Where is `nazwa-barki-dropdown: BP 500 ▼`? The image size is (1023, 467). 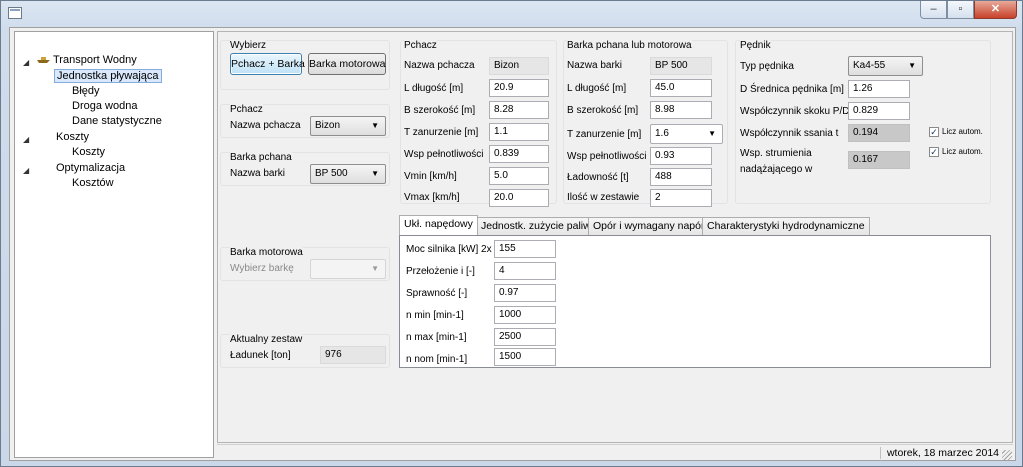 nazwa-barki-dropdown: BP 500 ▼ is located at coordinates (348, 174).